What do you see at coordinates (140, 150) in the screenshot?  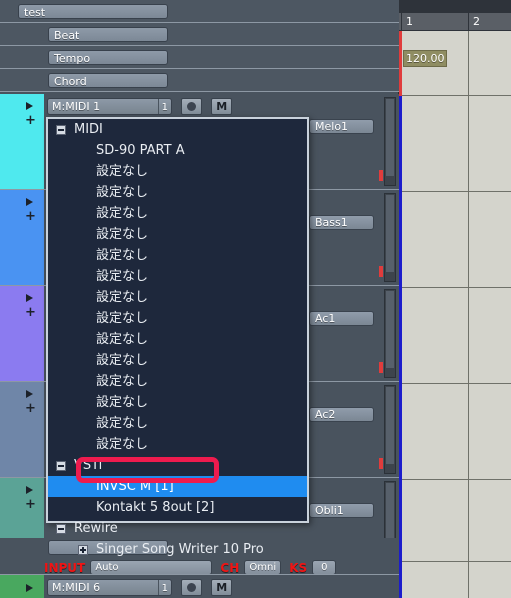 I see `menu-item-label: SD-90 PART A` at bounding box center [140, 150].